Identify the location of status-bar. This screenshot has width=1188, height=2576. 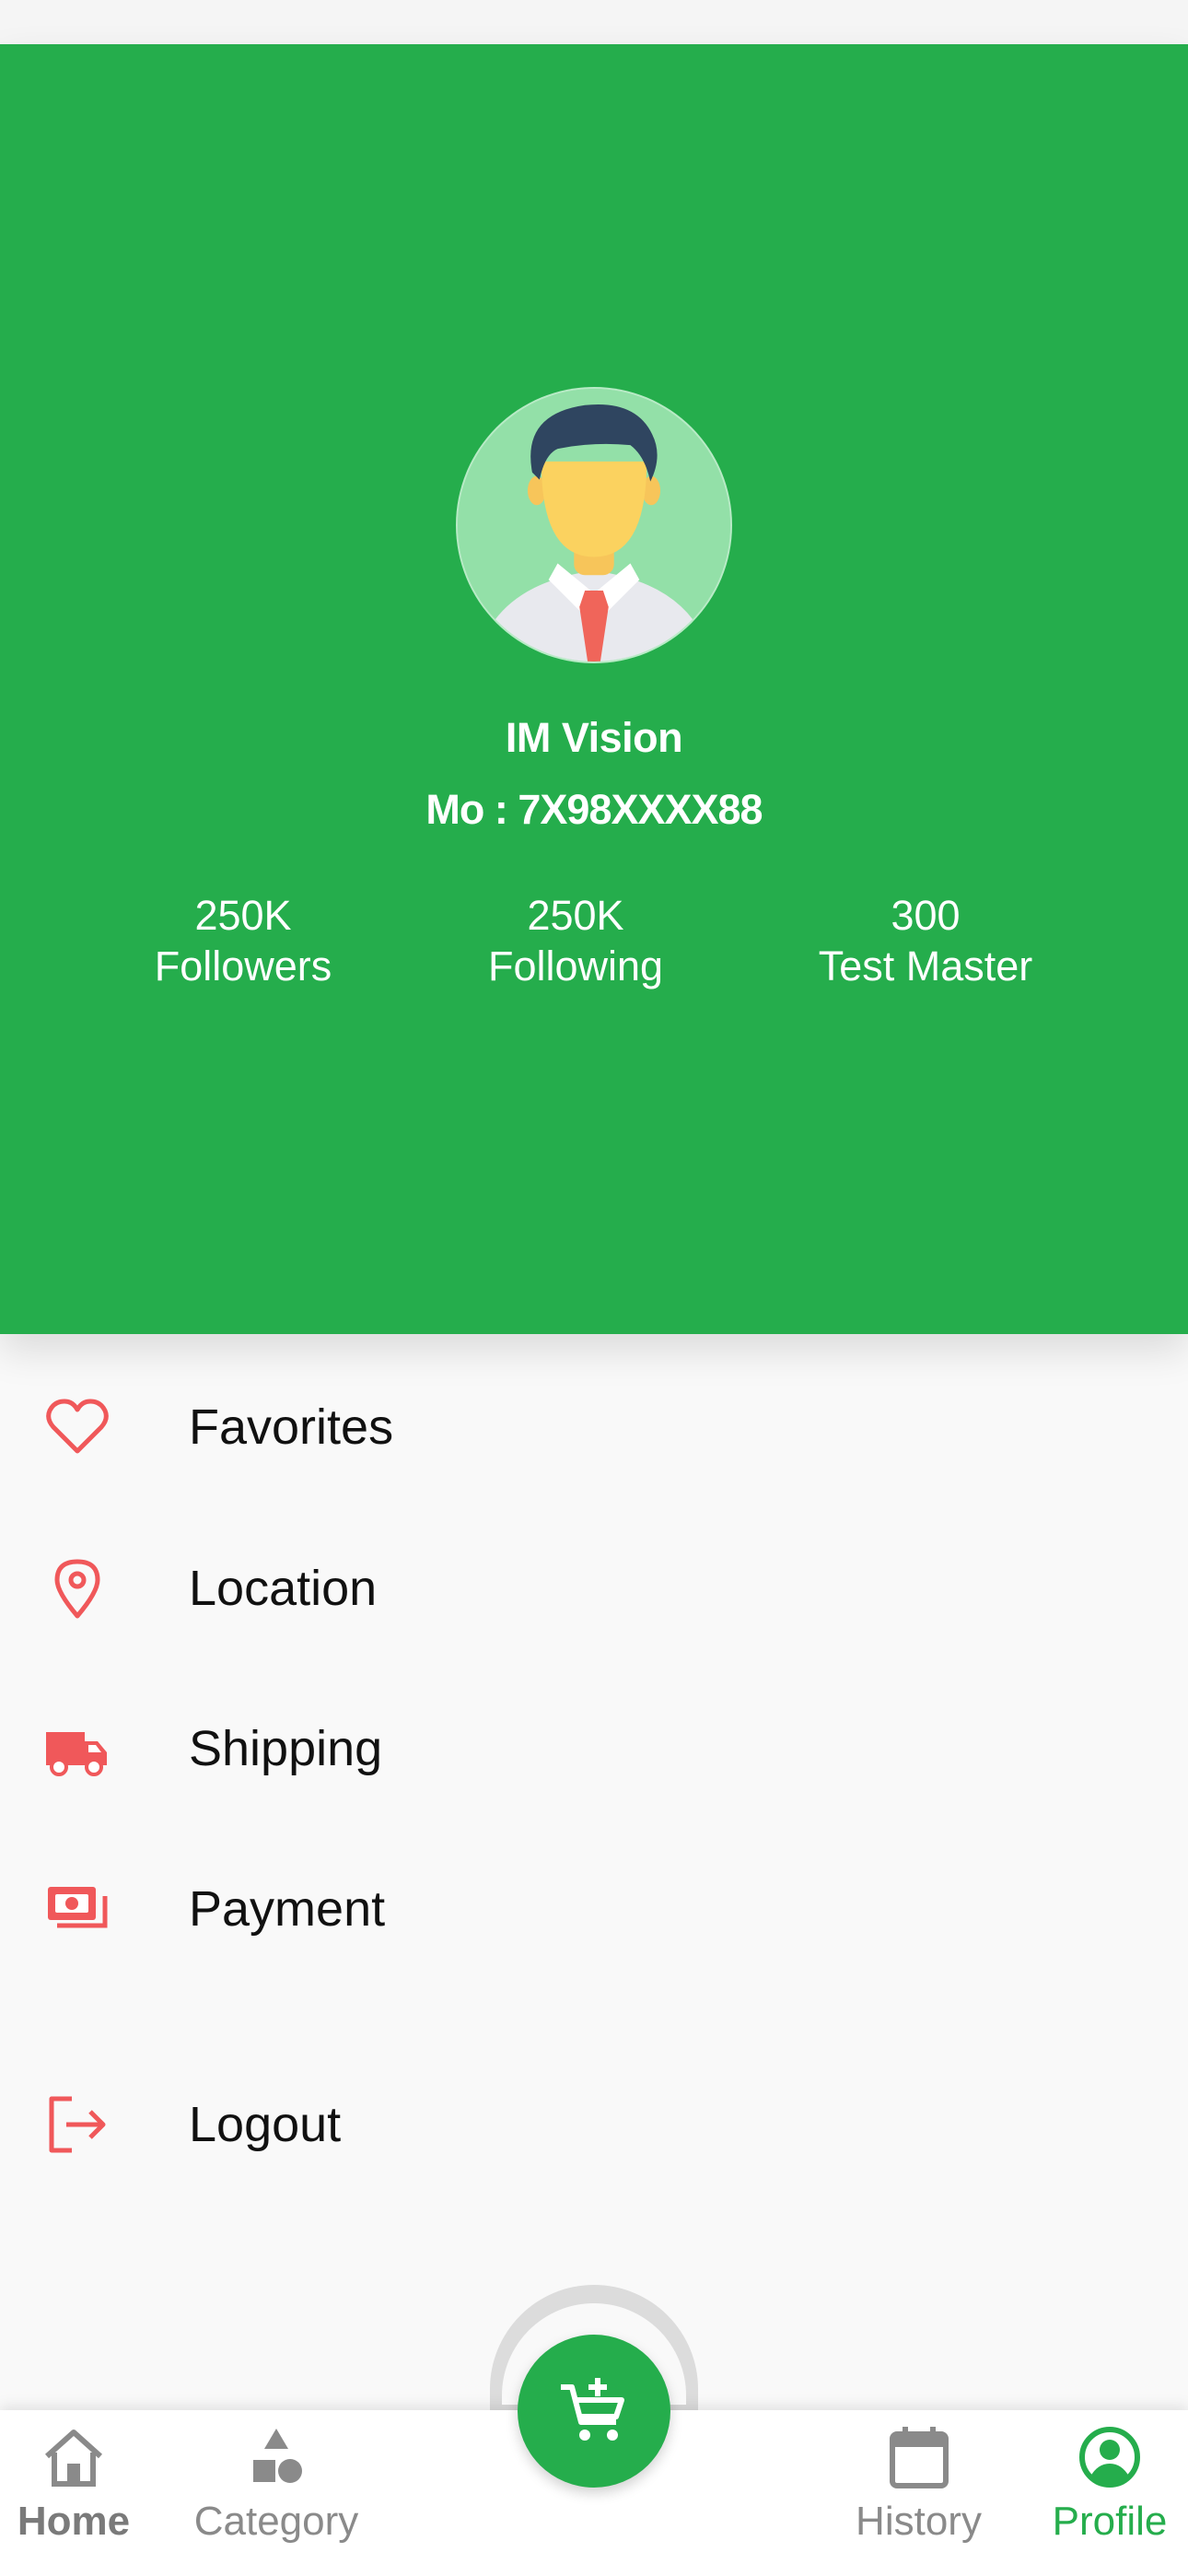
(594, 22).